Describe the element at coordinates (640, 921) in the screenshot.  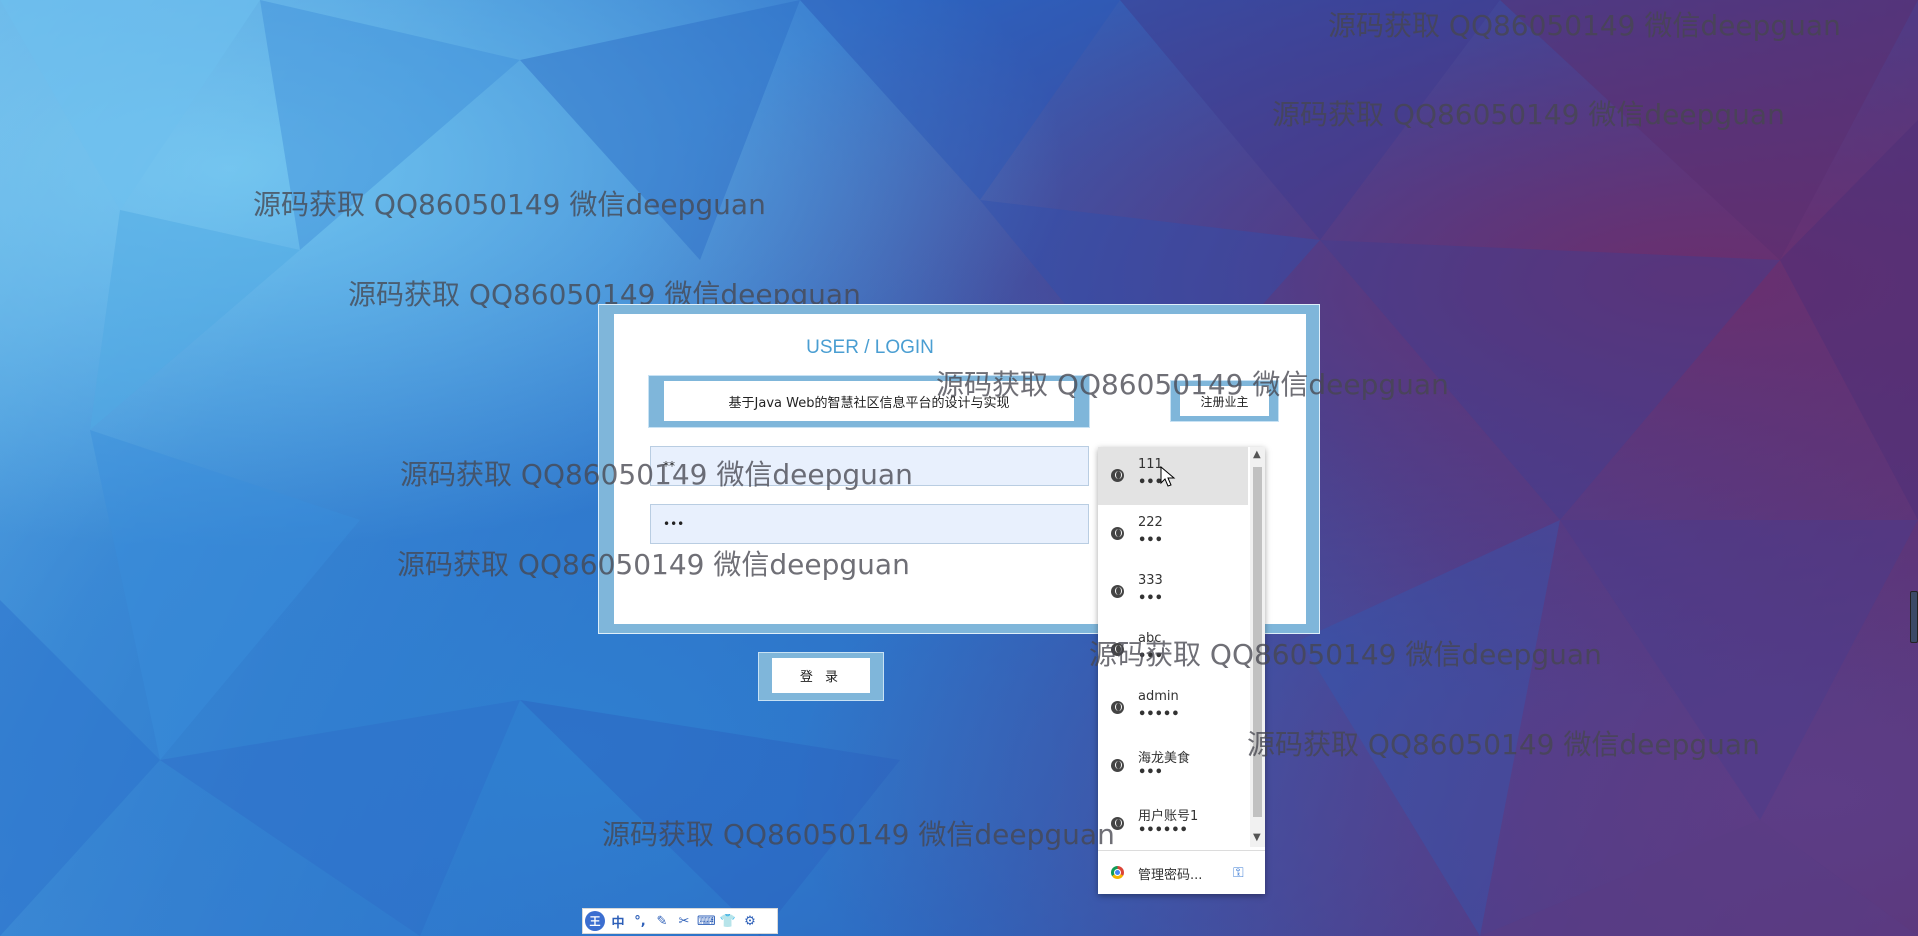
I see `ime-punctuation-button: °,` at that location.